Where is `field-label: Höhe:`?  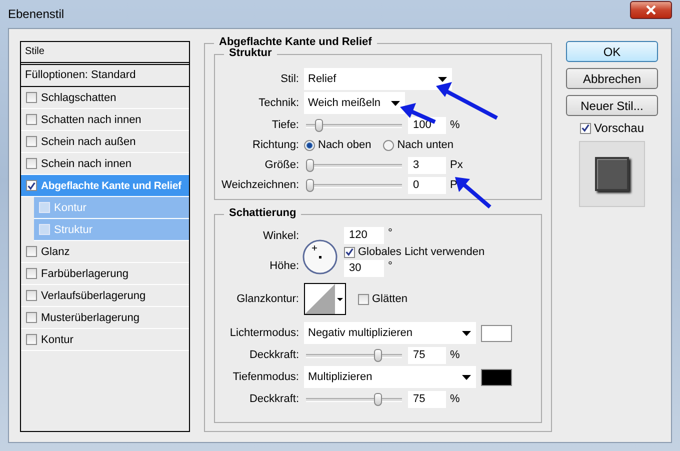
field-label: Höhe: is located at coordinates (284, 266).